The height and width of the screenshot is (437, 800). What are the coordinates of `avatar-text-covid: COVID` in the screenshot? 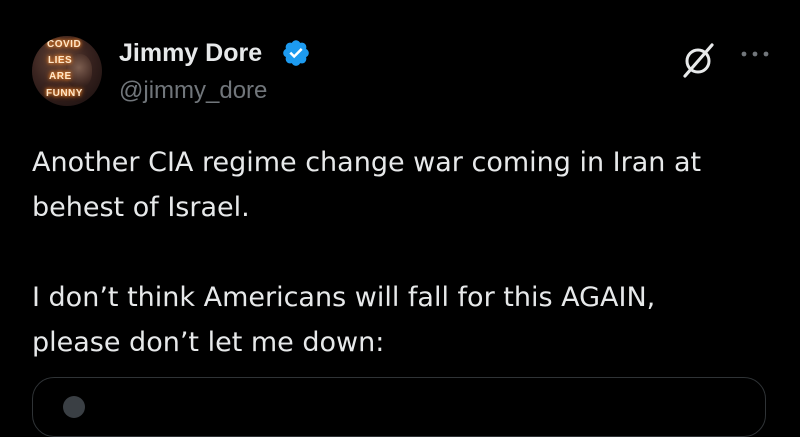 It's located at (64, 44).